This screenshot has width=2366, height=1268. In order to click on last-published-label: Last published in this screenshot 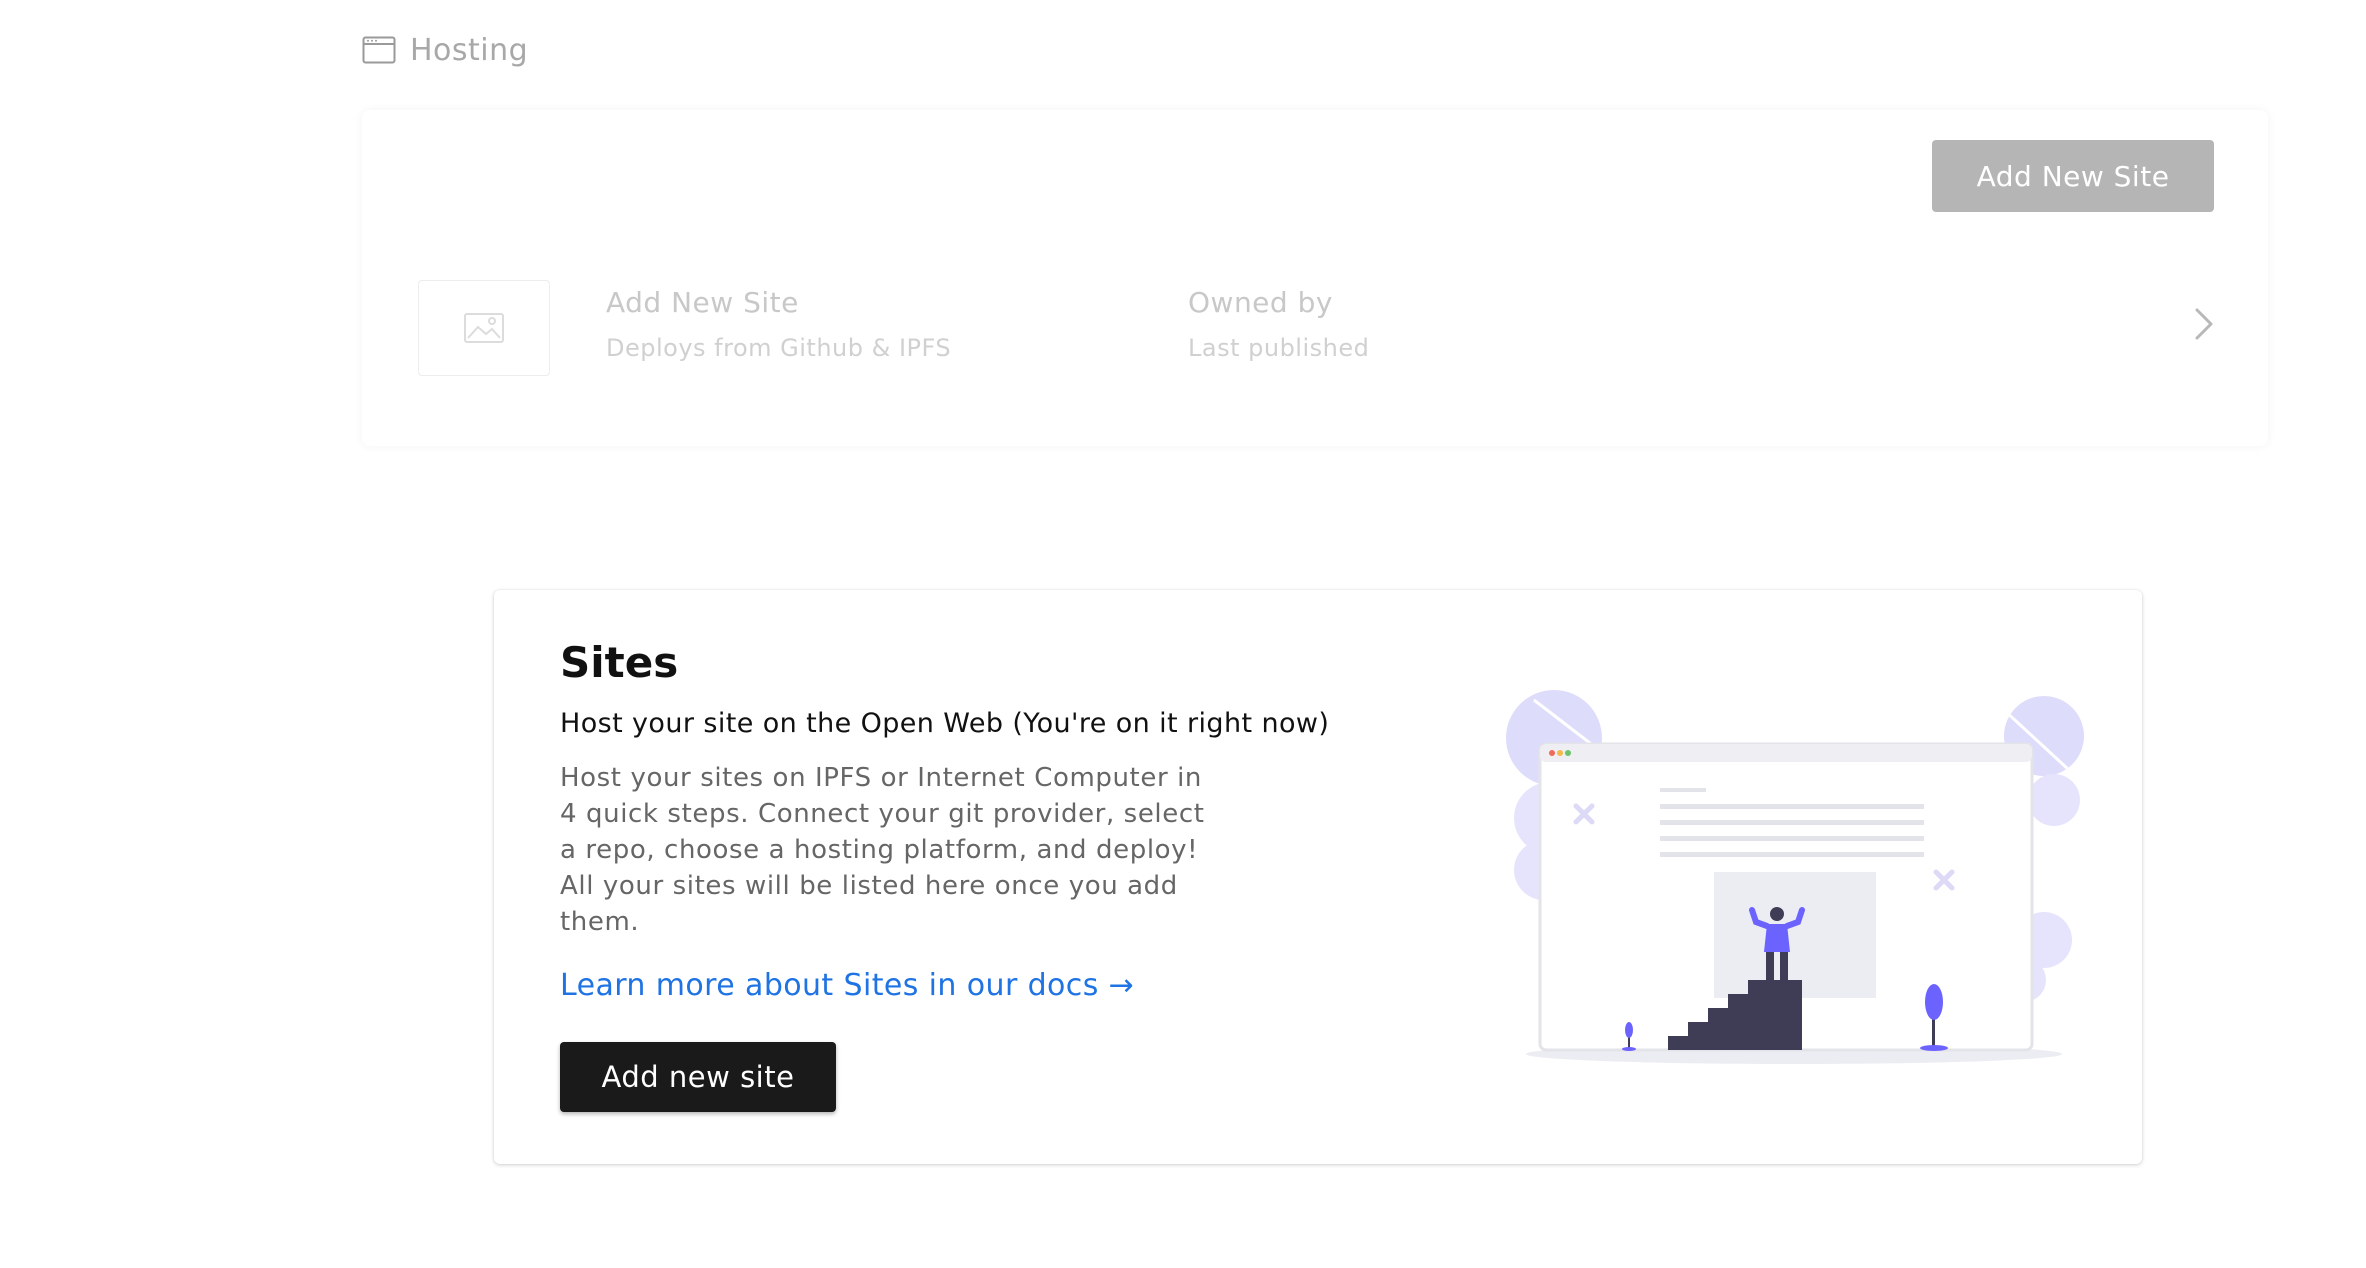, I will do `click(1279, 348)`.